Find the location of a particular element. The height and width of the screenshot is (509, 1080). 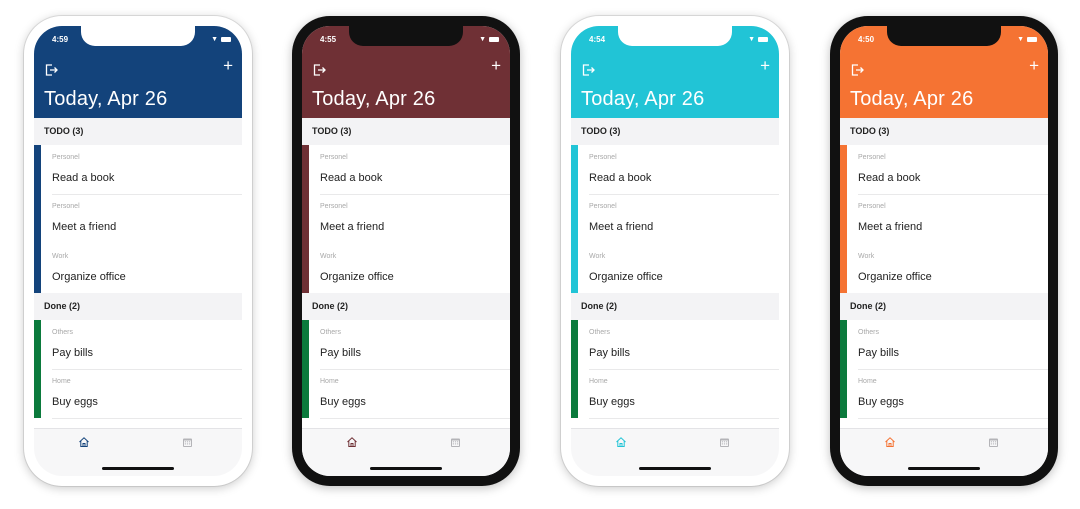

page-title: Today, Apr 26 is located at coordinates (912, 99).